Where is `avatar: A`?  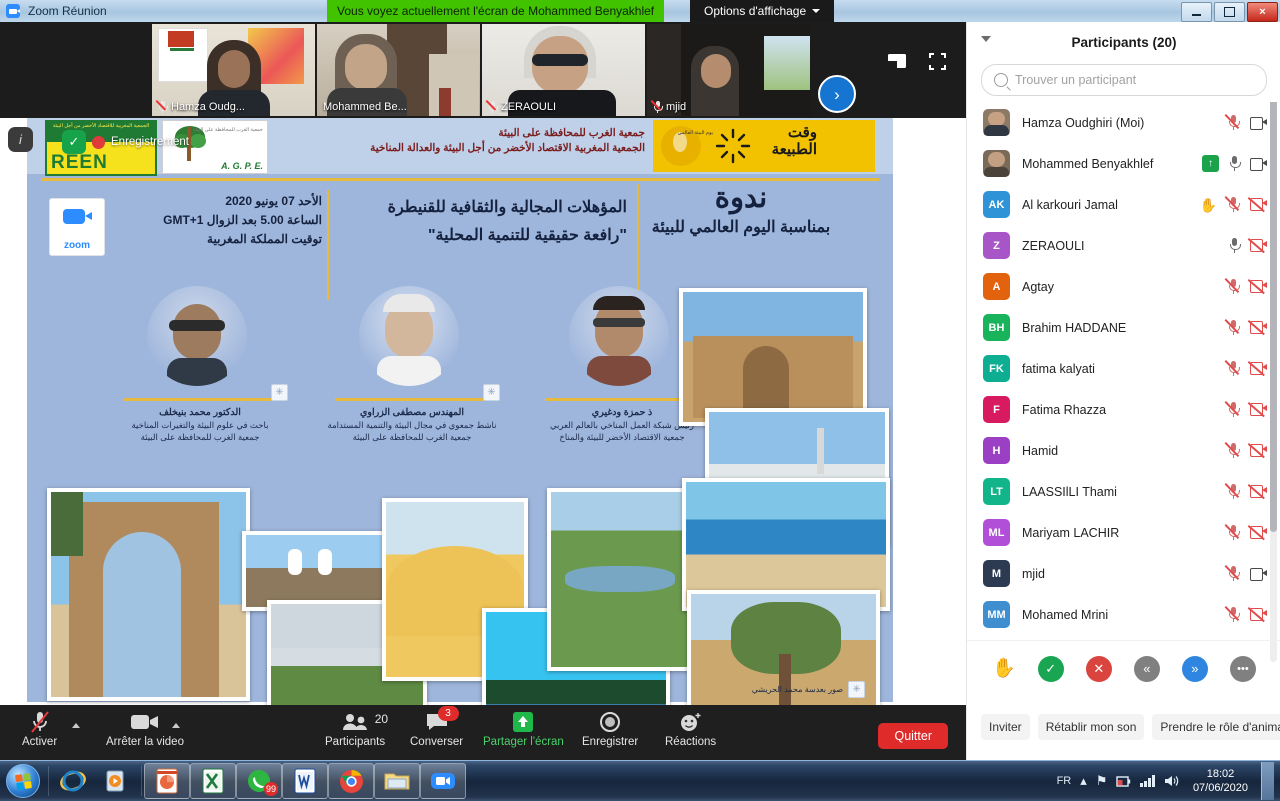 avatar: A is located at coordinates (996, 286).